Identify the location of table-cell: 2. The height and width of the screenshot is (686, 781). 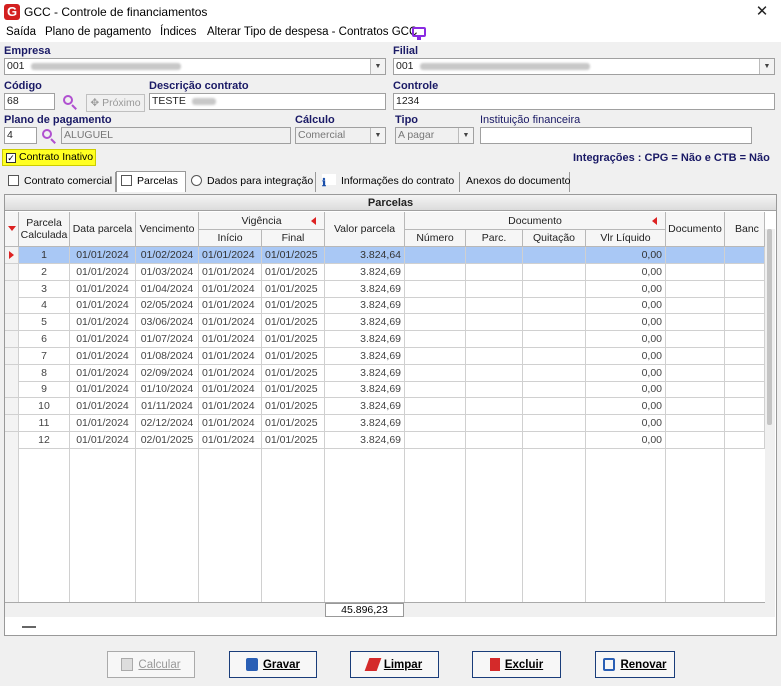
(44, 272).